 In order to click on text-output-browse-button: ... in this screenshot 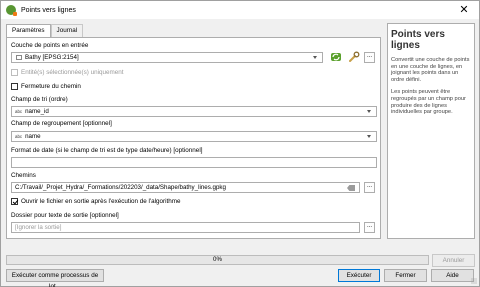, I will do `click(369, 227)`.